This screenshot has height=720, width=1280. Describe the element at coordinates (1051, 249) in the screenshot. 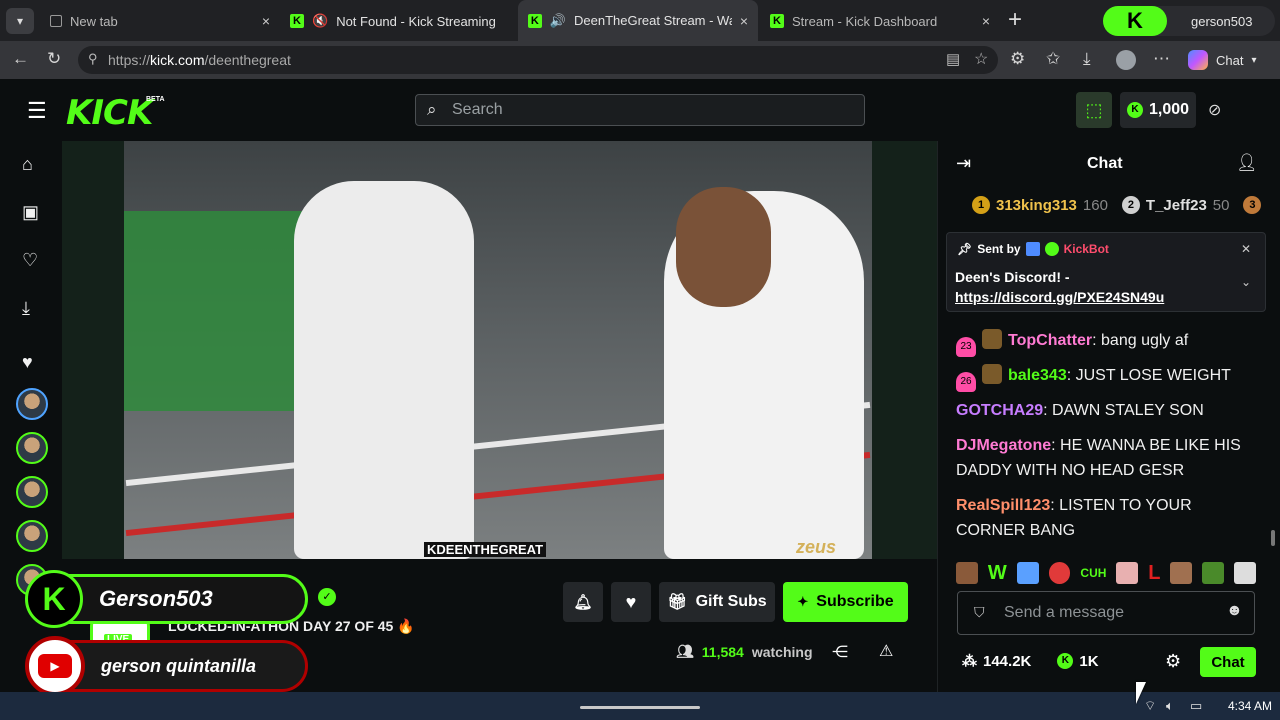

I see `verified-icon` at that location.